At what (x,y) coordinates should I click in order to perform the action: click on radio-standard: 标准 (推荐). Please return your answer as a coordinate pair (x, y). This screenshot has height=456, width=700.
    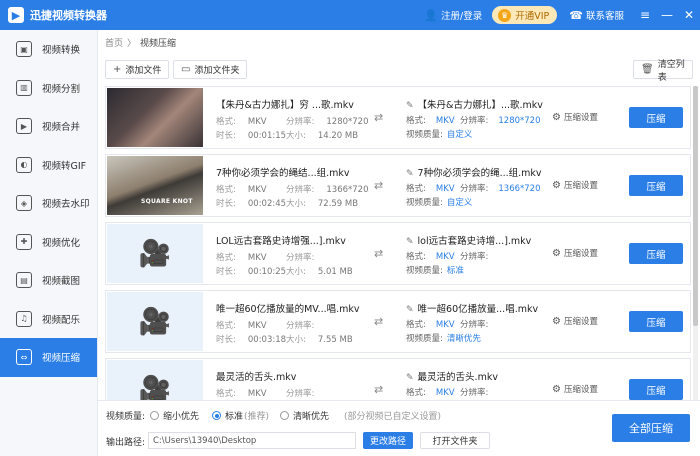
    Looking at the image, I should click on (240, 415).